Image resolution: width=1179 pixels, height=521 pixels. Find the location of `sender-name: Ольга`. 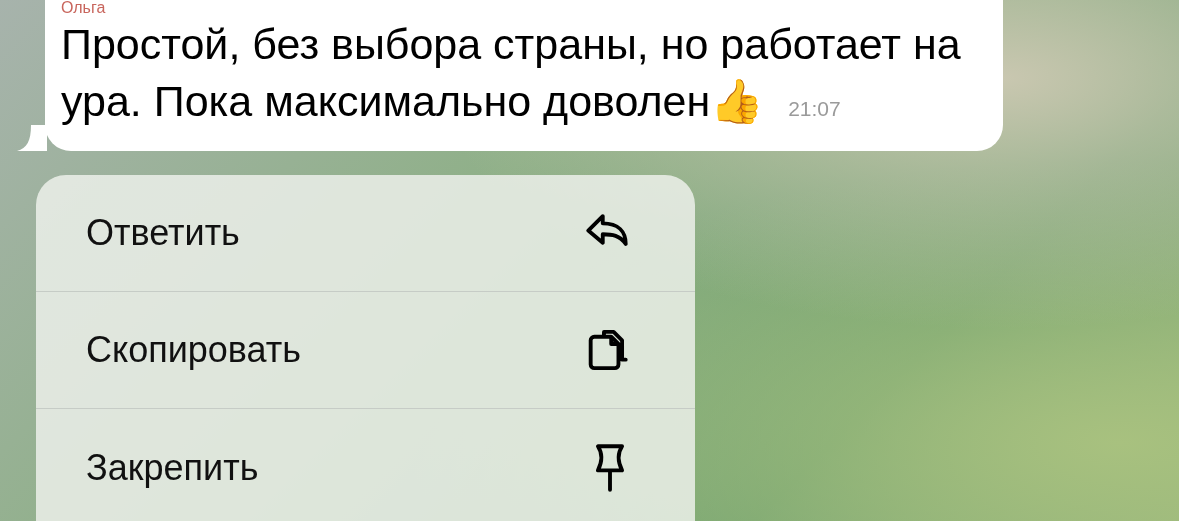

sender-name: Ольга is located at coordinates (84, 8).